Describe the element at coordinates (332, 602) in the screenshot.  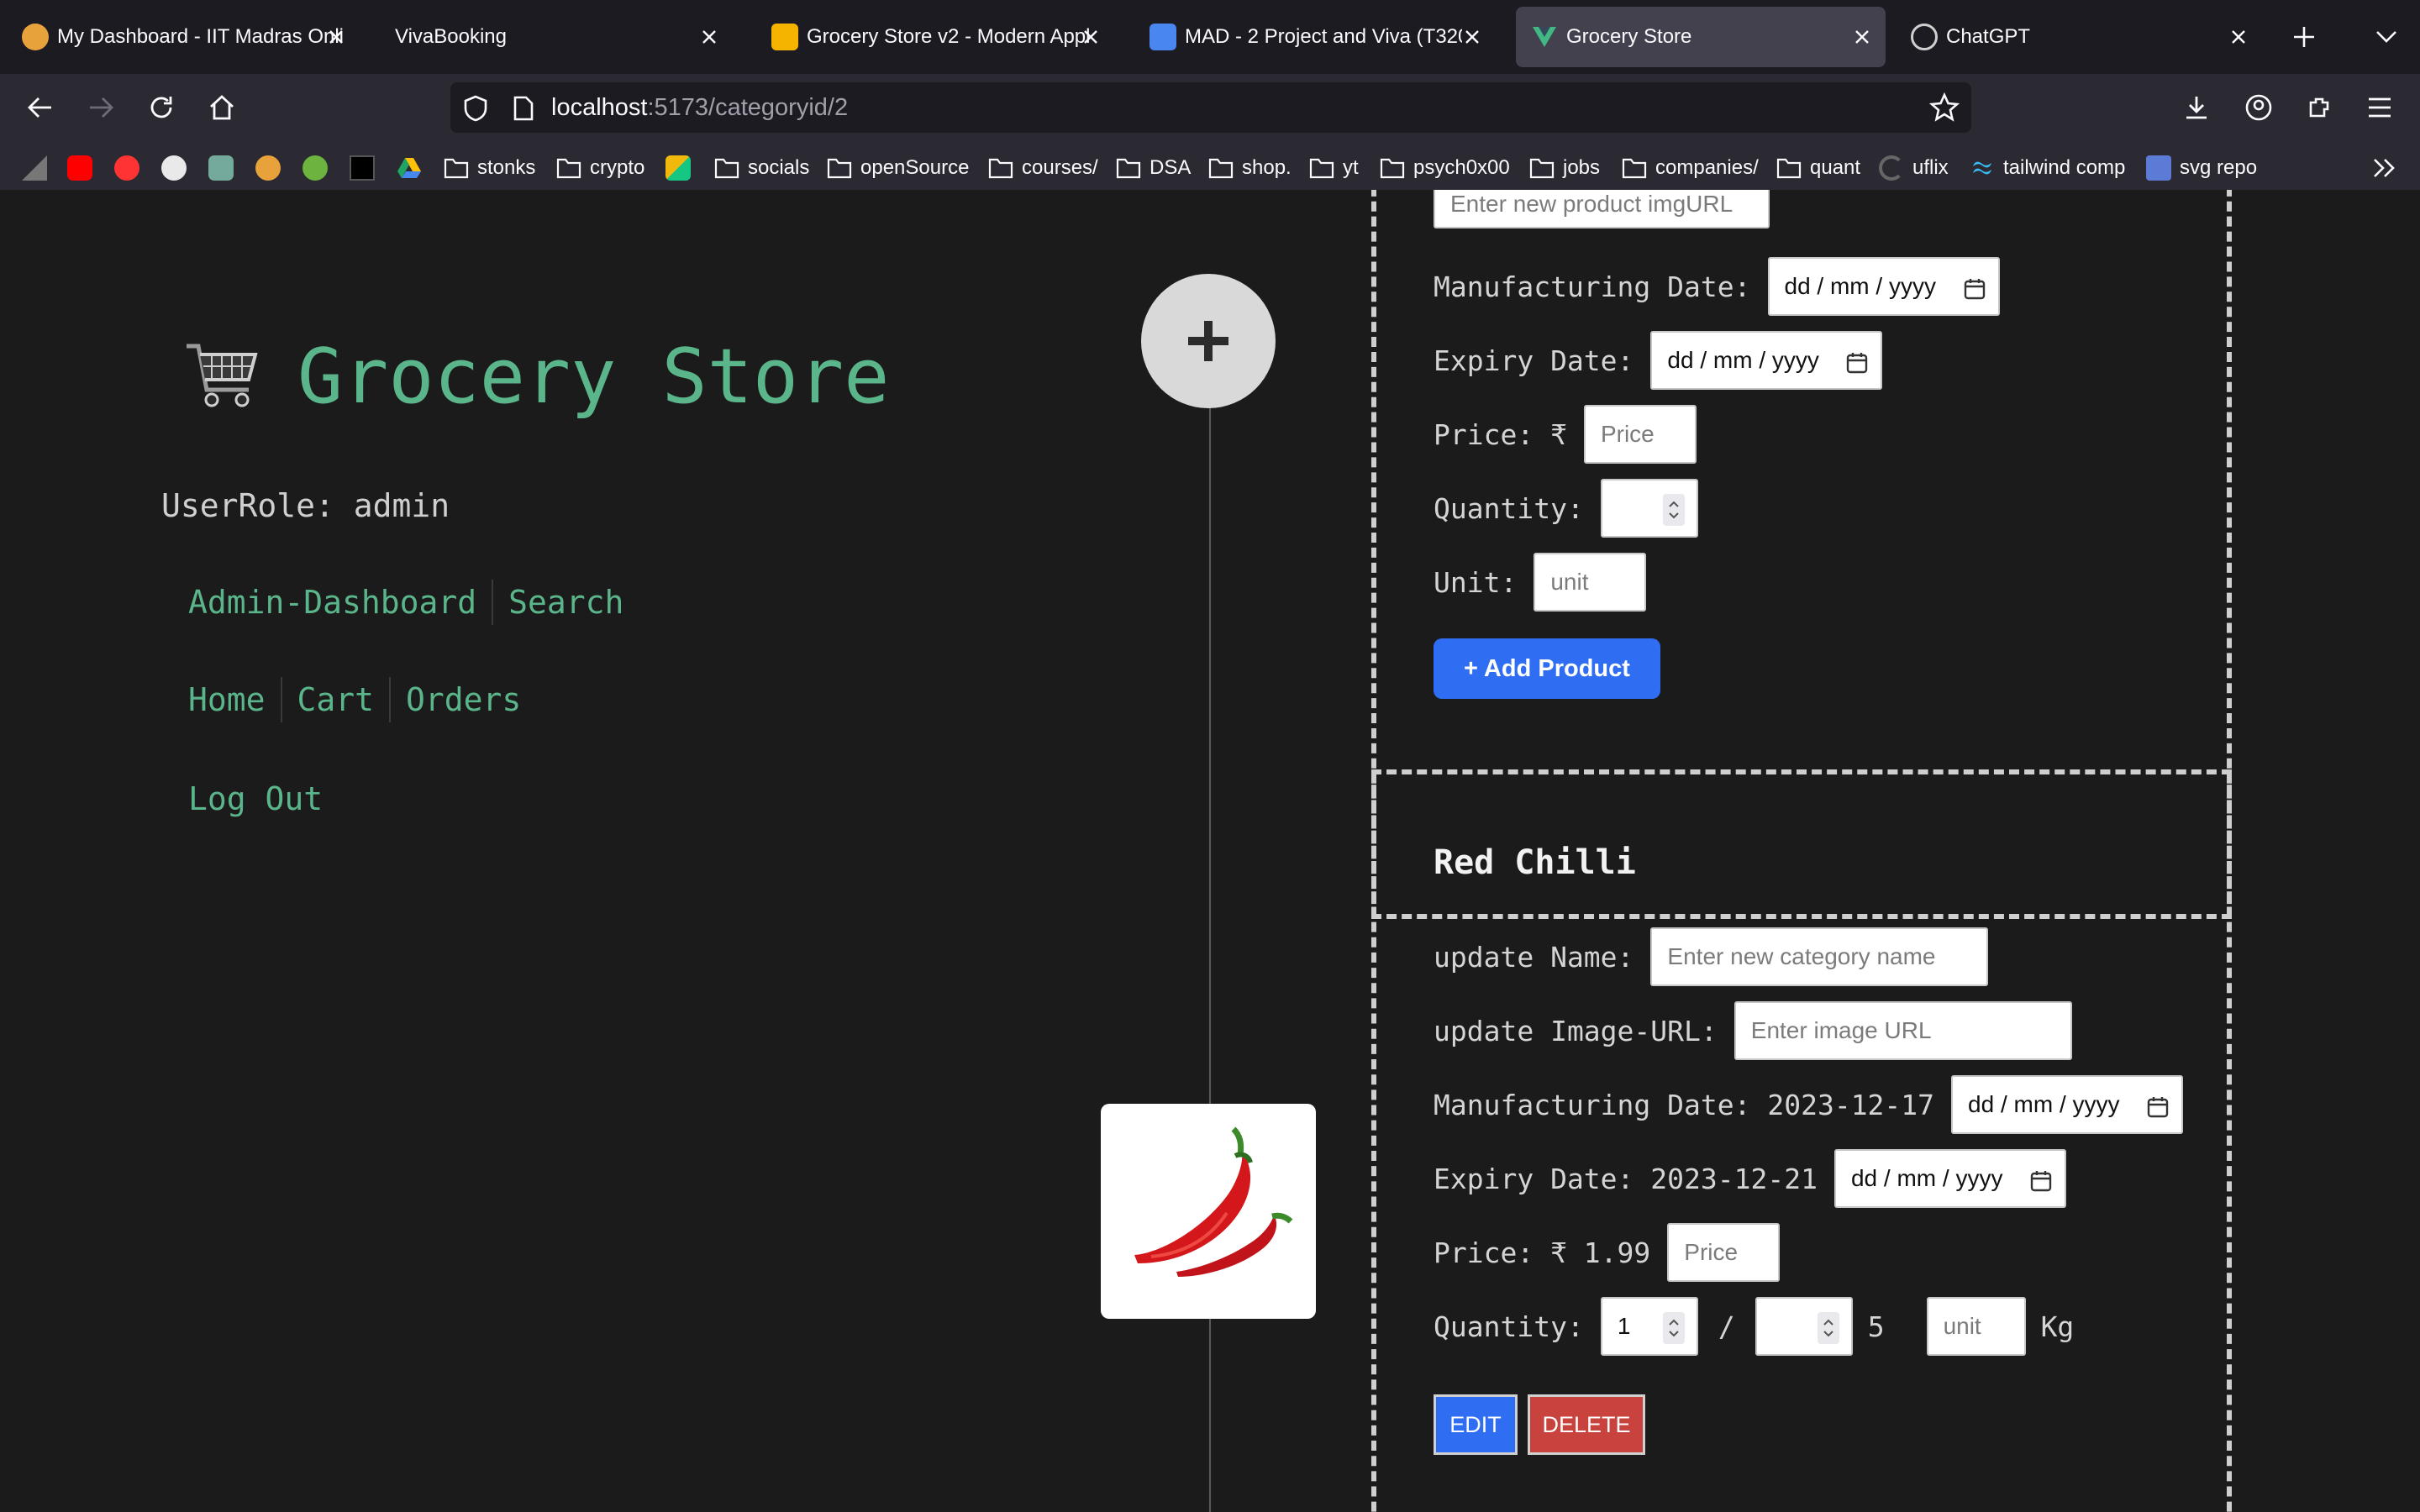
I see `admin-dashboard-link: Admin-Dashboard` at that location.